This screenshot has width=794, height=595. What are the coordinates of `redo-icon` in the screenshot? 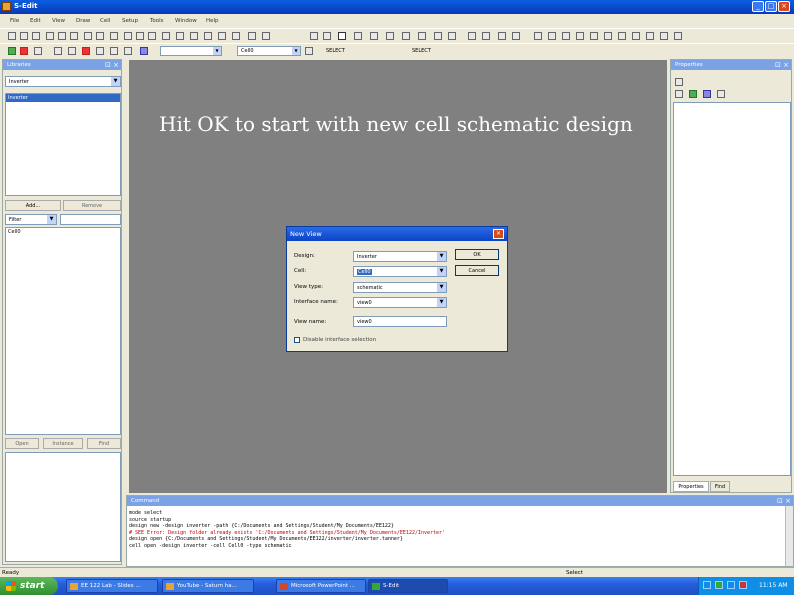 It's located at (114, 36).